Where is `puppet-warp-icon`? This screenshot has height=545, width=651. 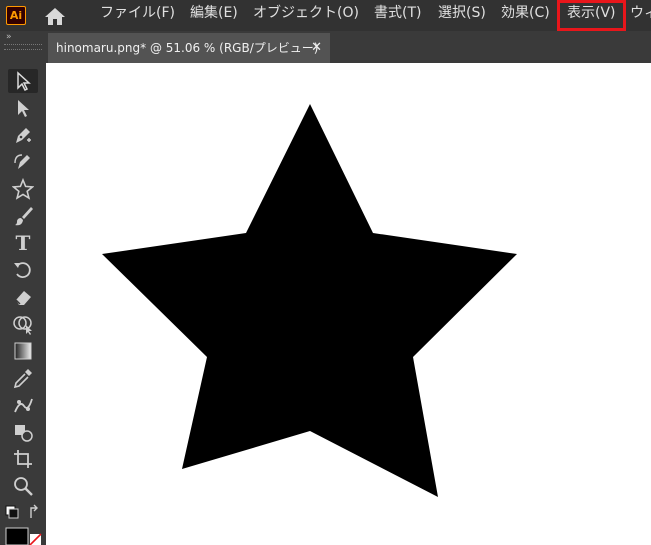 puppet-warp-icon is located at coordinates (23, 405).